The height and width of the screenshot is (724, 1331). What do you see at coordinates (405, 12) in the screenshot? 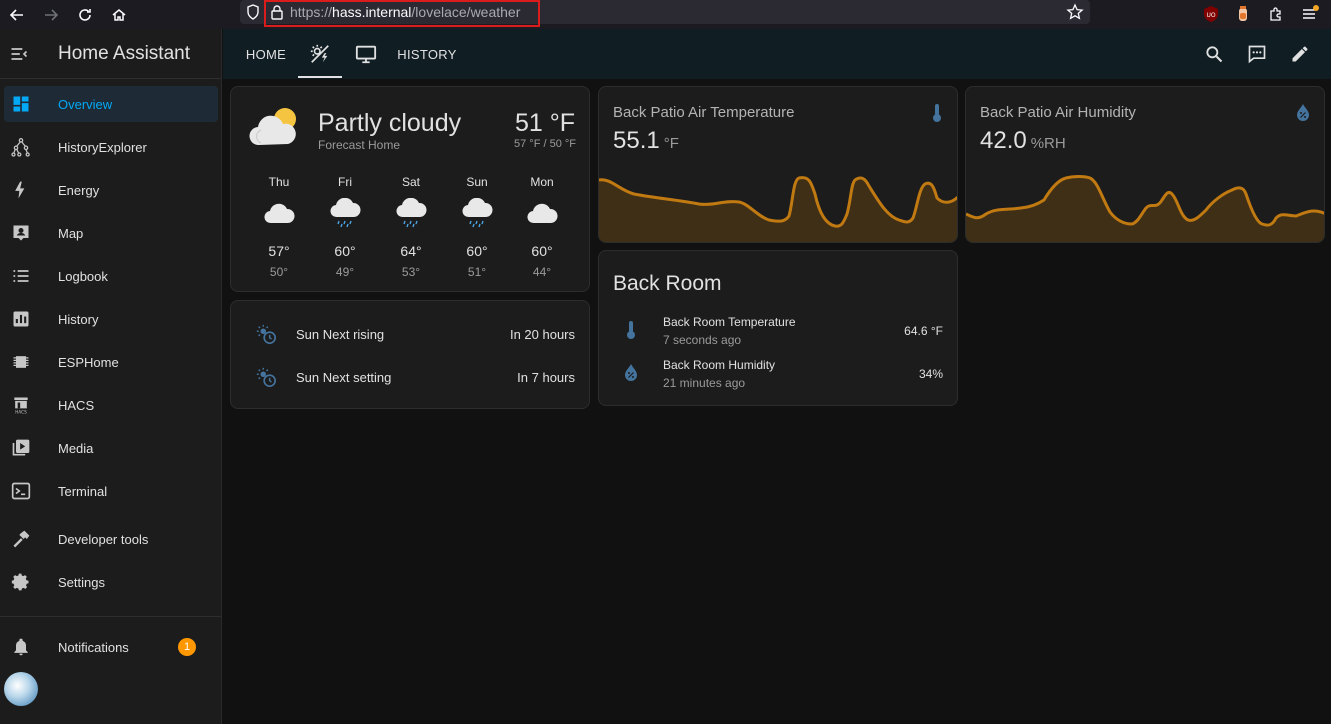
I see `url-text: https://hass.internal/lovelace/weather` at bounding box center [405, 12].